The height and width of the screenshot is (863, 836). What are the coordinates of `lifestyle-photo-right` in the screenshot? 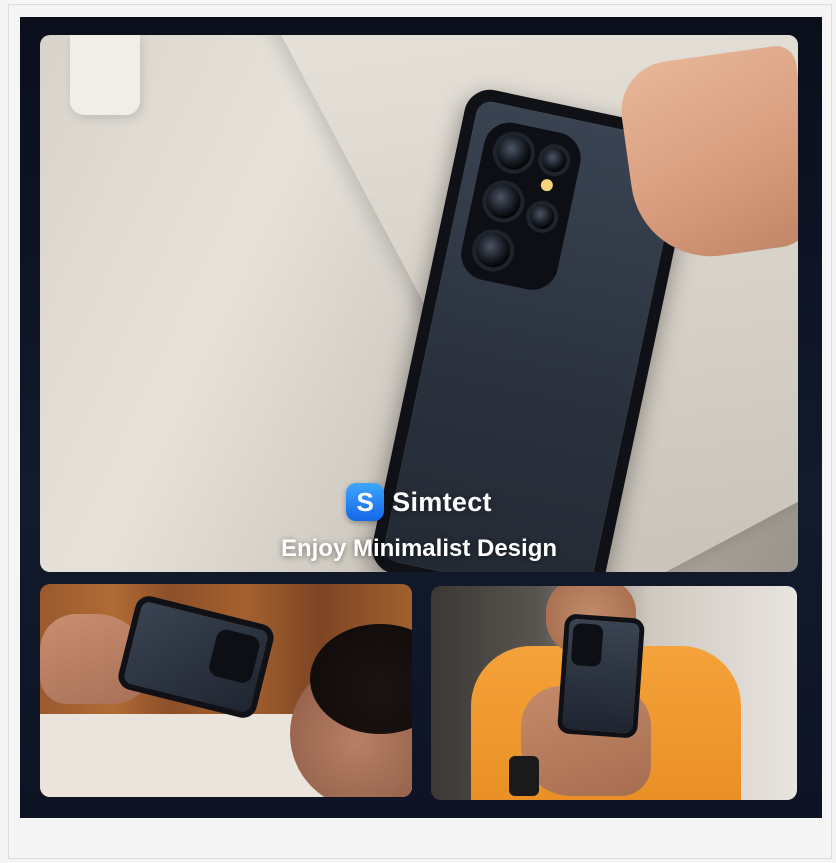 It's located at (614, 693).